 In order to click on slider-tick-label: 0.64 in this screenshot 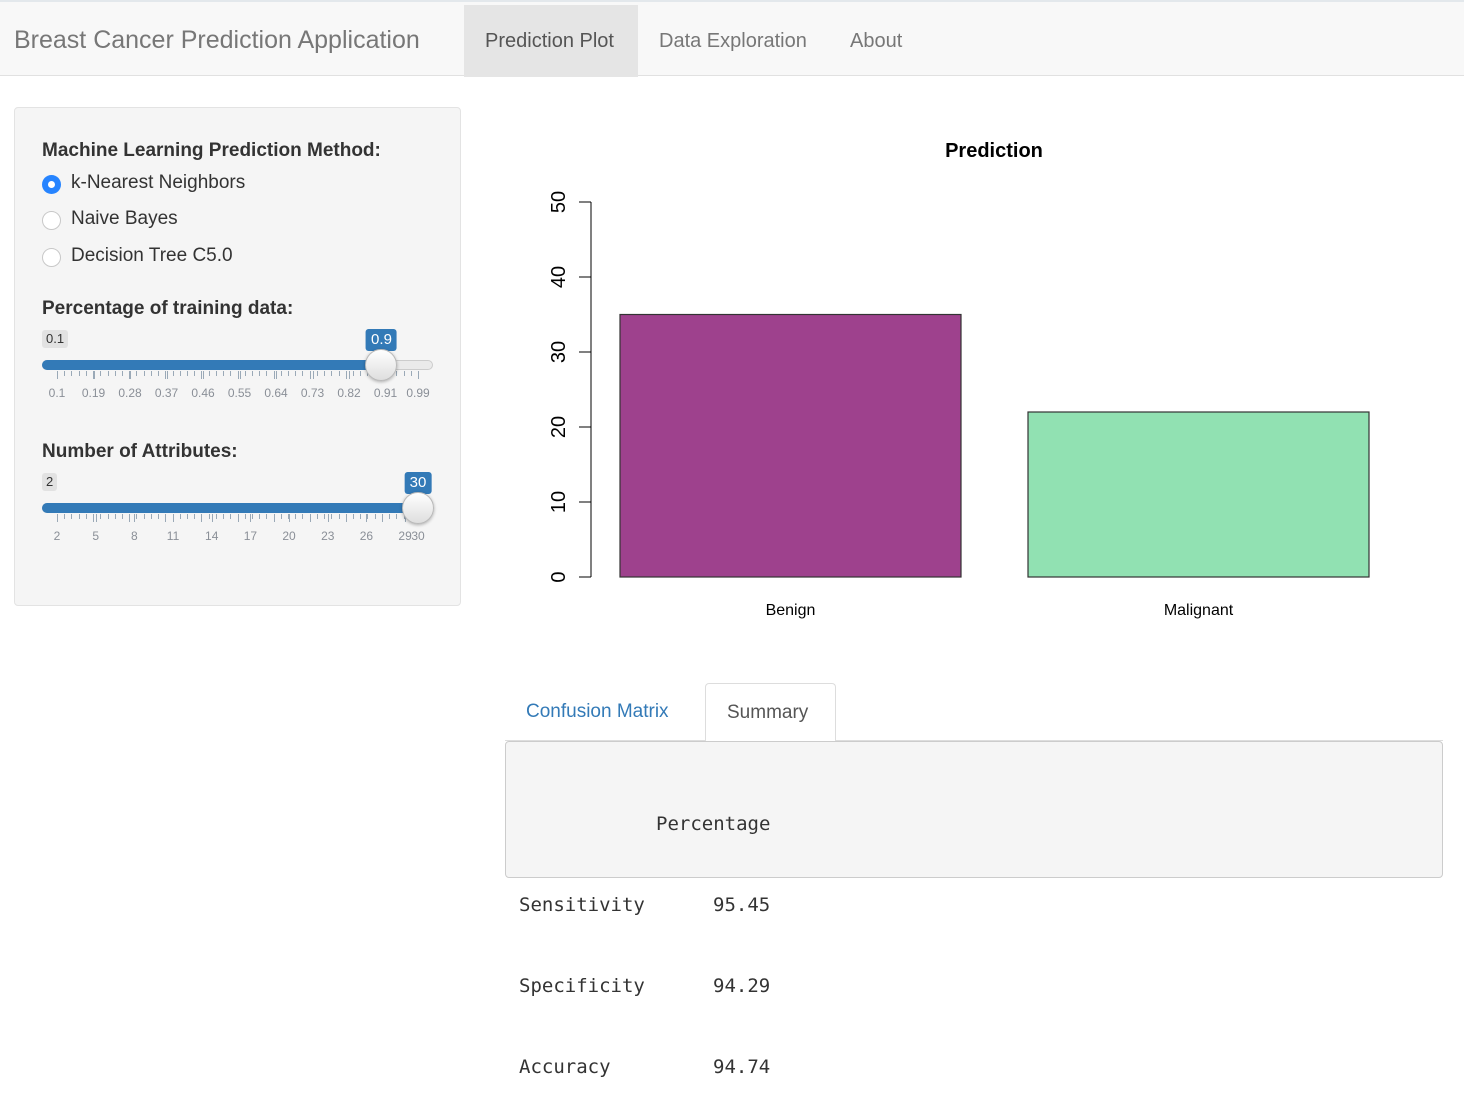, I will do `click(276, 393)`.